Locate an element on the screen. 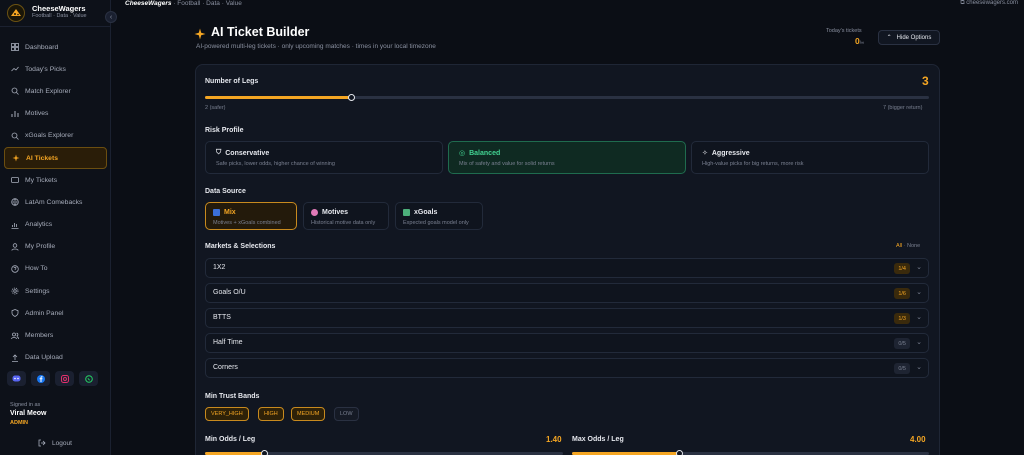 The image size is (1024, 455). trust-bands-label: Min Trust Bands is located at coordinates (232, 396).